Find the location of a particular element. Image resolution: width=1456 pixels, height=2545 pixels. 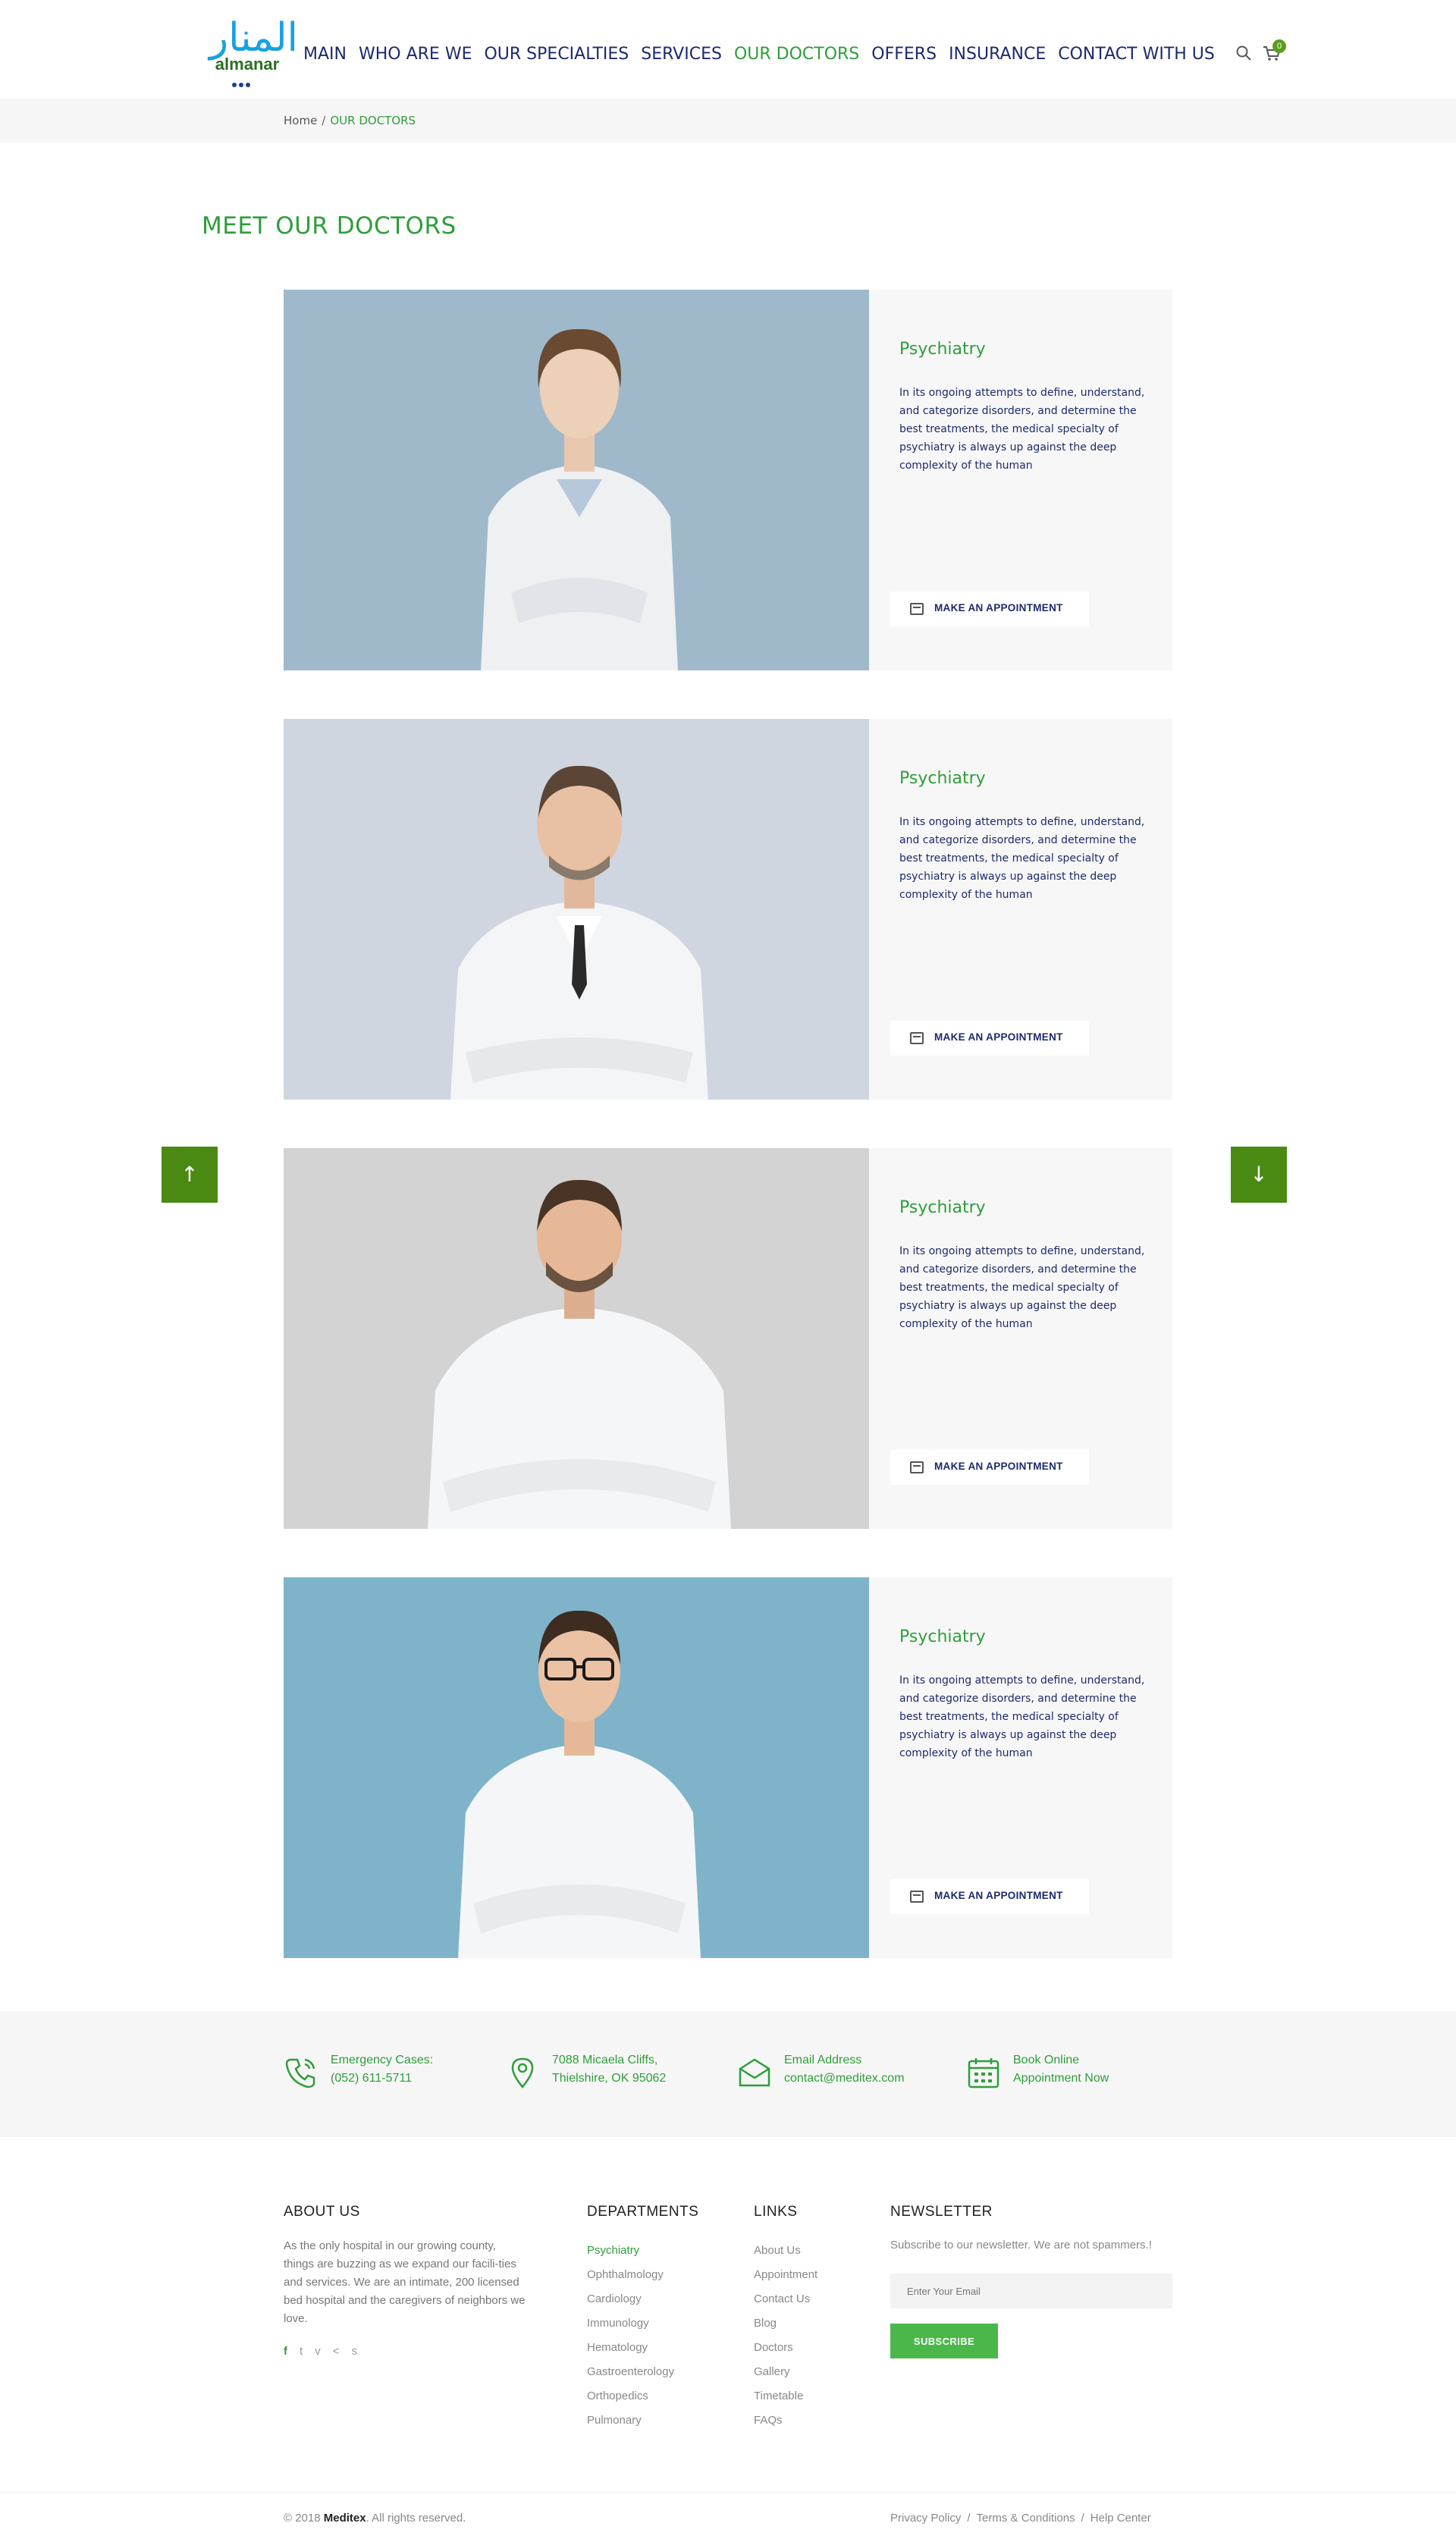

search-icon is located at coordinates (1244, 53).